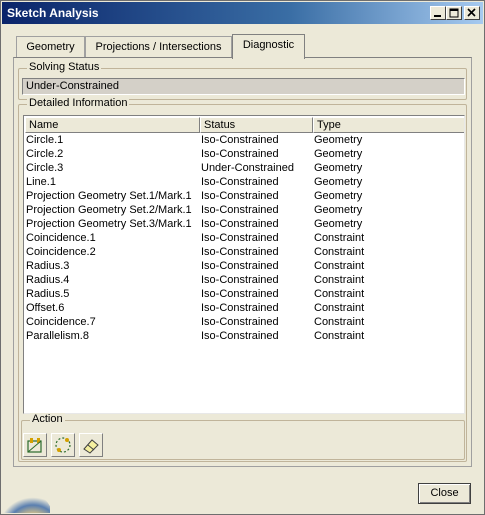 The image size is (485, 515). I want to click on list-item: Offset.6 Iso-Constrained Constraint, so click(245, 308).